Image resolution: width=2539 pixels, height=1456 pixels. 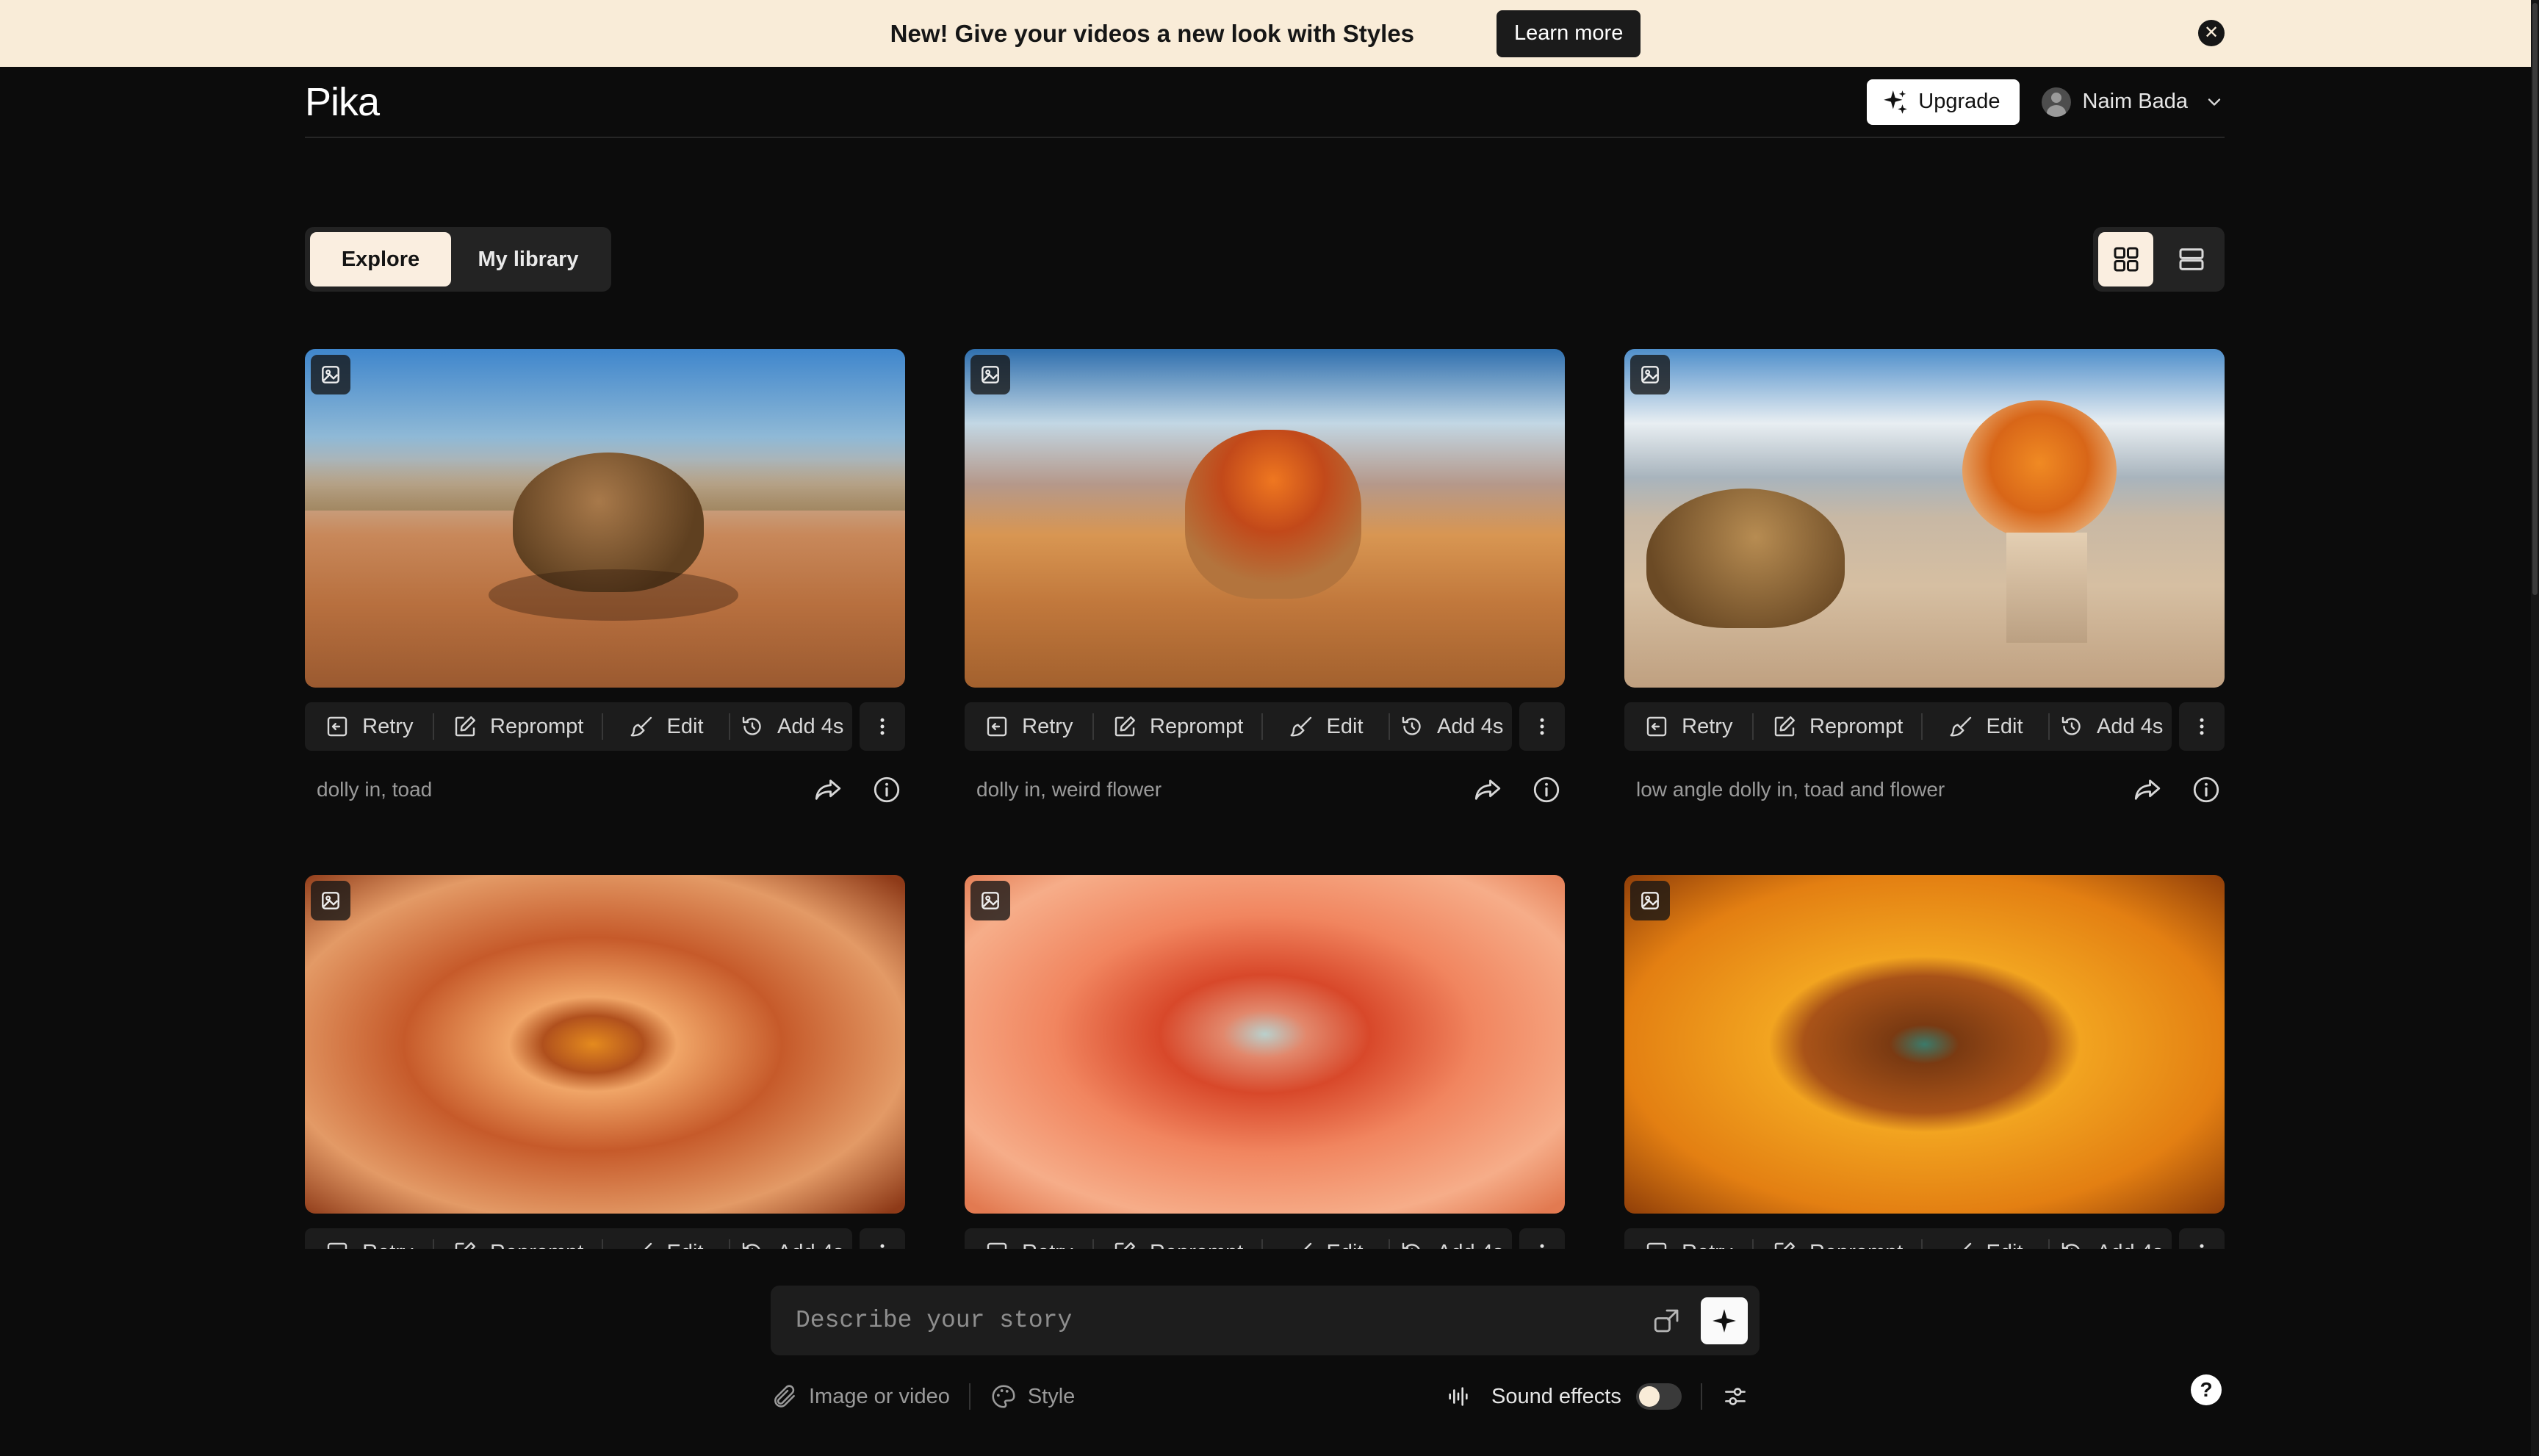 I want to click on help-button: ?, so click(x=2206, y=1389).